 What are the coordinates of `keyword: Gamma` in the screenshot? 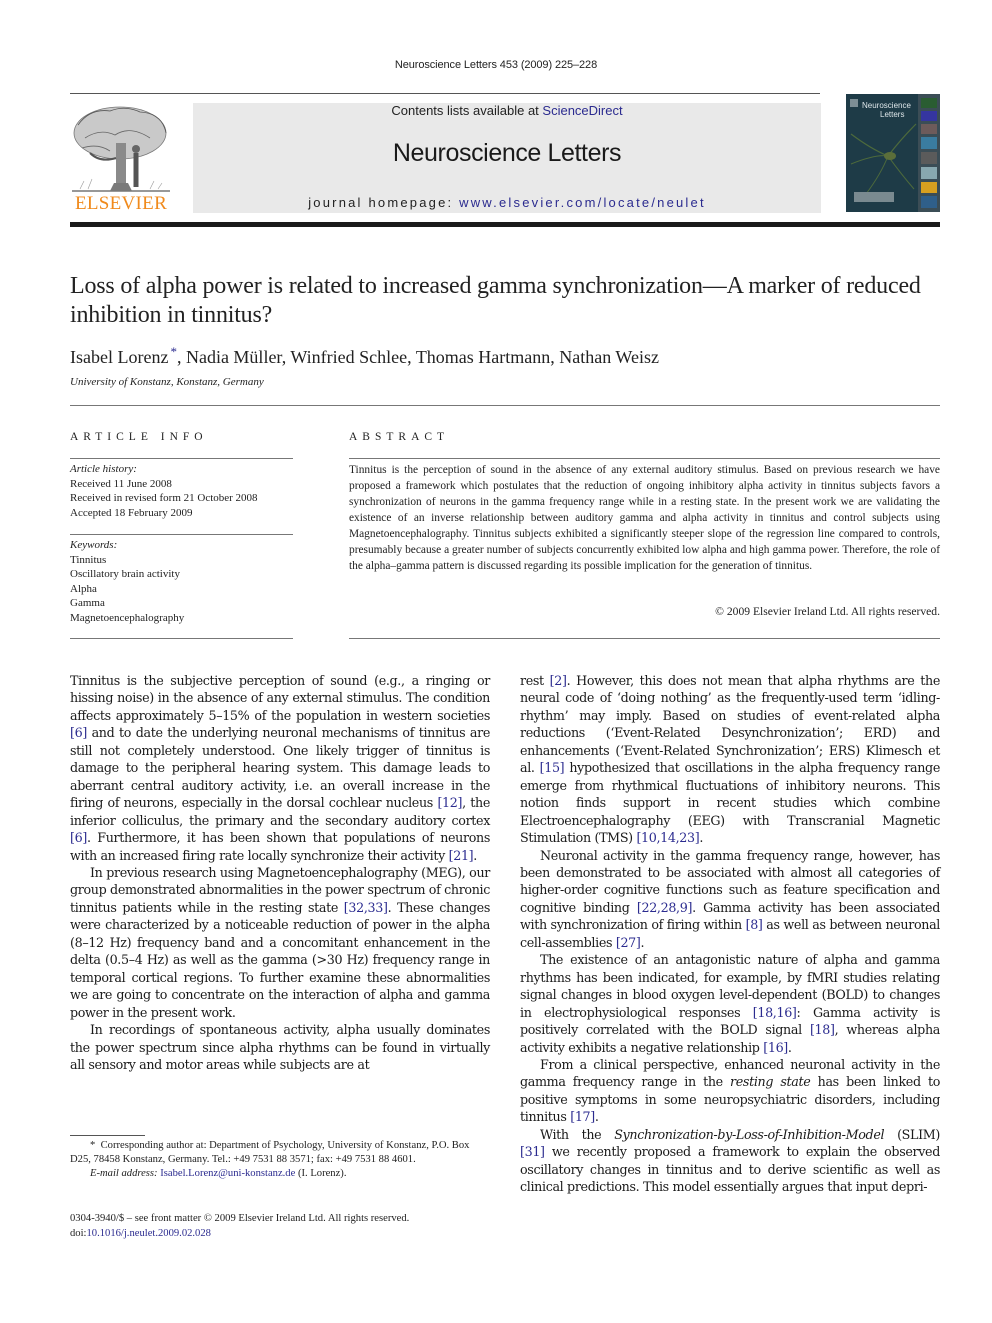 It's located at (87, 603).